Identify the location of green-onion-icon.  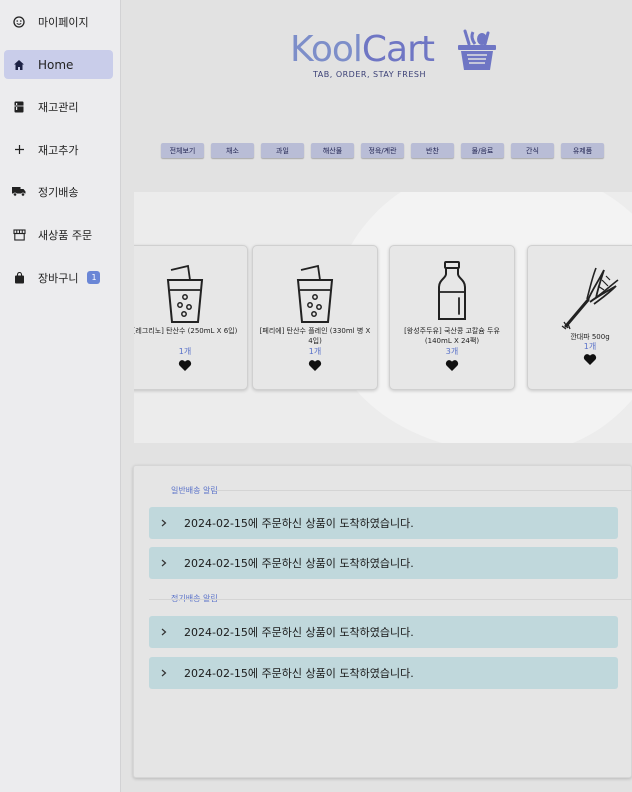
(580, 297).